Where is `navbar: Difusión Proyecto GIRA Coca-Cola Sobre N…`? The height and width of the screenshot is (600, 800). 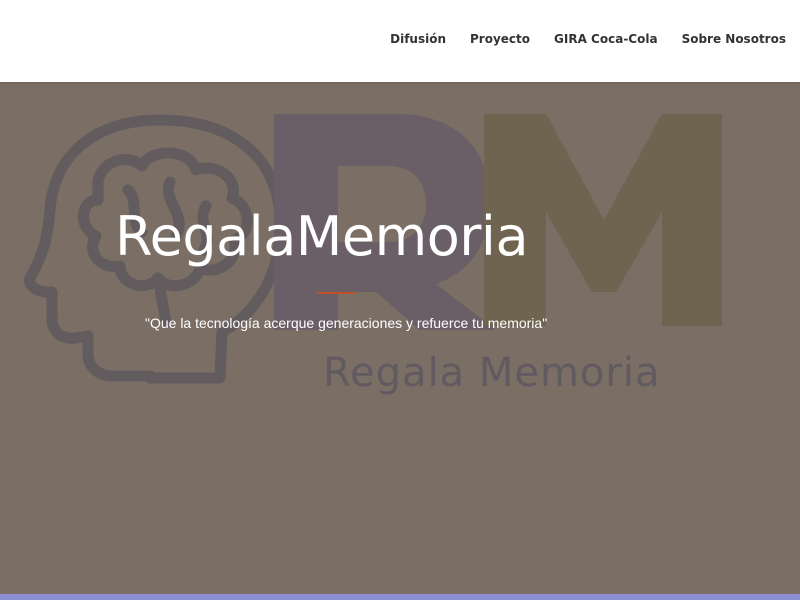
navbar: Difusión Proyecto GIRA Coca-Cola Sobre N… is located at coordinates (400, 41).